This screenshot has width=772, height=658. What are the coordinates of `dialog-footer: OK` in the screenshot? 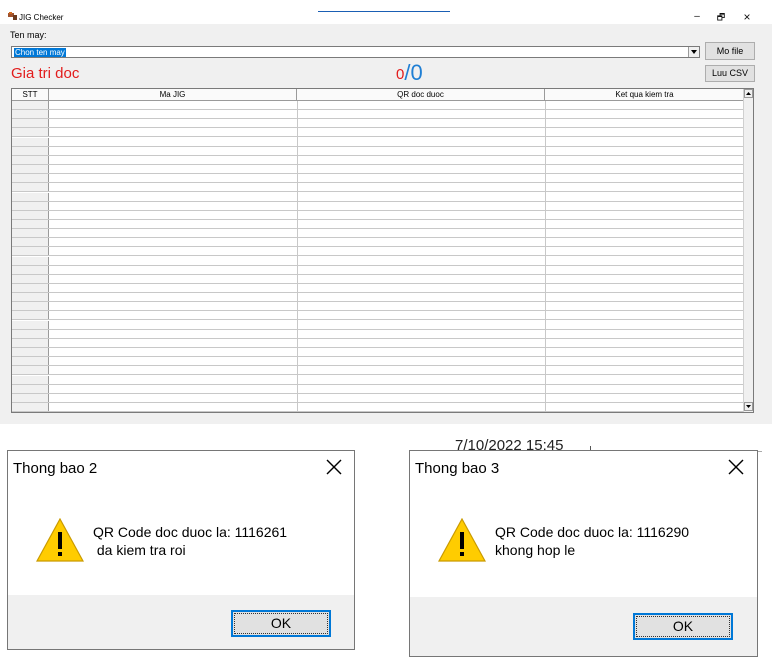 It's located at (181, 622).